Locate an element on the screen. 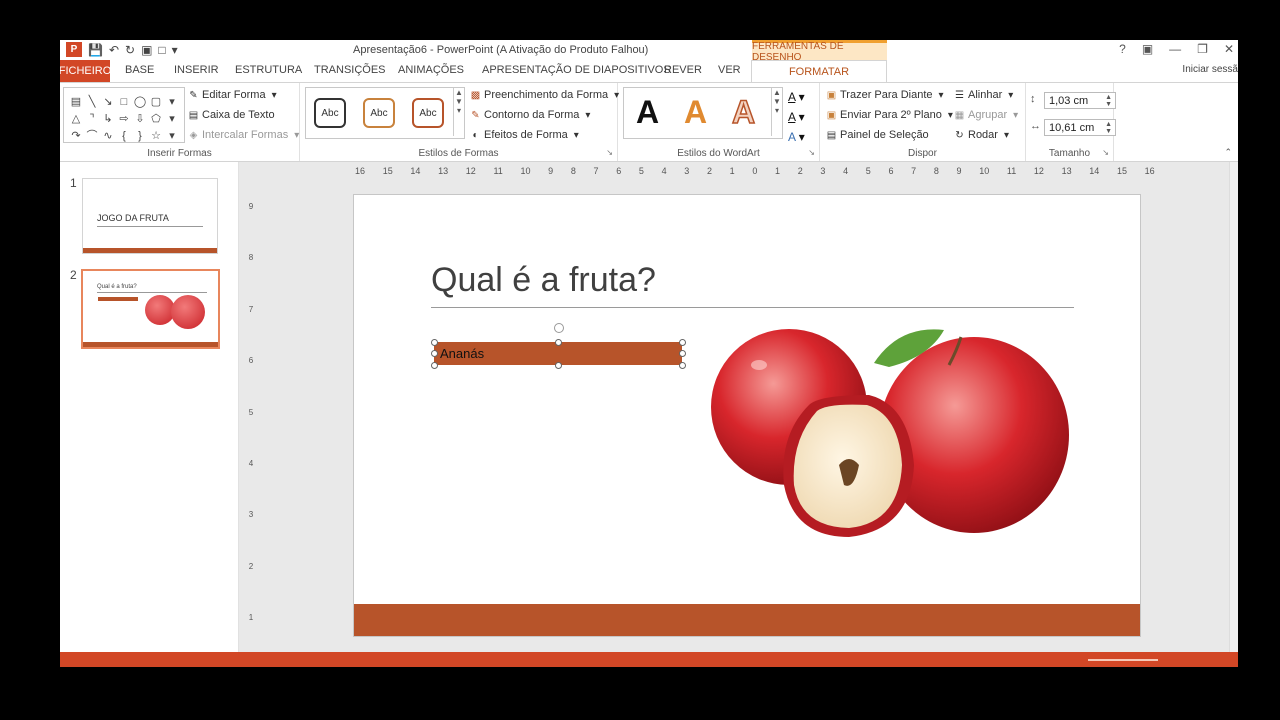 The height and width of the screenshot is (720, 1280). chevron-down-icon: ▾ is located at coordinates (576, 135).